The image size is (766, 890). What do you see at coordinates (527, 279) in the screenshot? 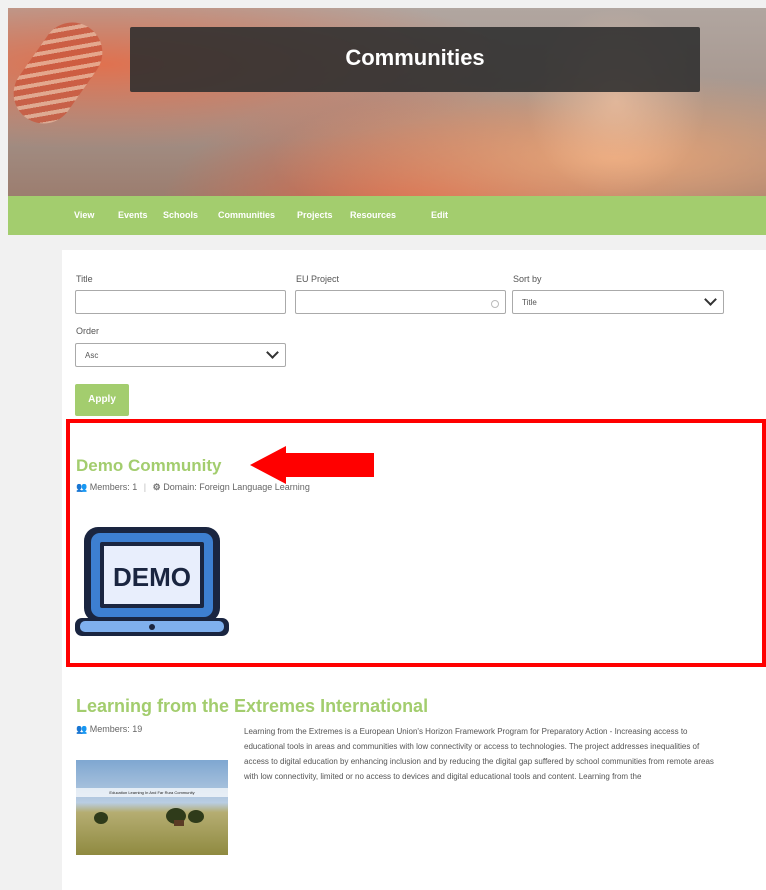
I see `sort-by-label: Sort by` at bounding box center [527, 279].